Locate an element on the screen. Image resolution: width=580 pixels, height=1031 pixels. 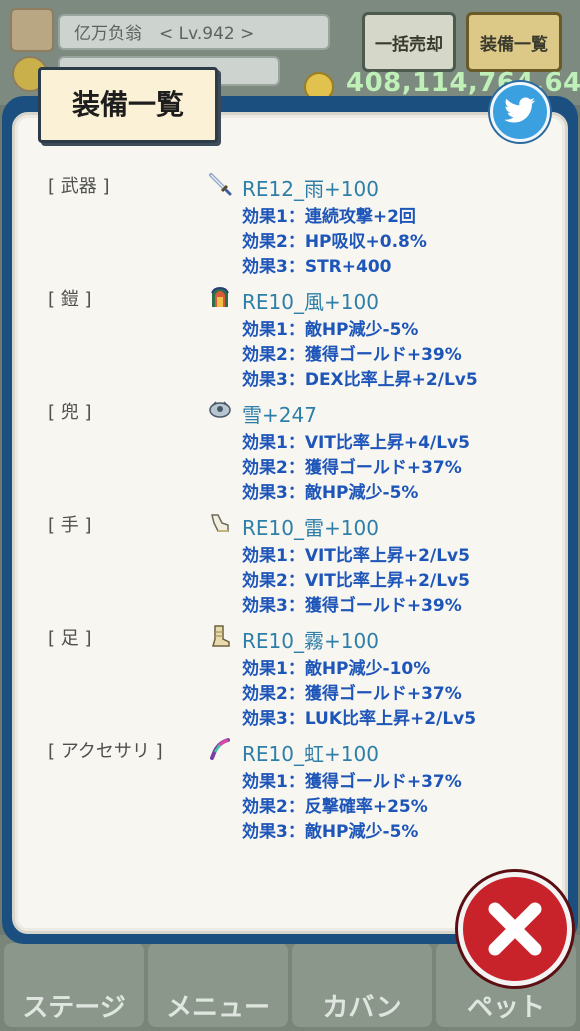
player-name-plate: 亿万负翁 < Lv.942 > is located at coordinates (194, 32).